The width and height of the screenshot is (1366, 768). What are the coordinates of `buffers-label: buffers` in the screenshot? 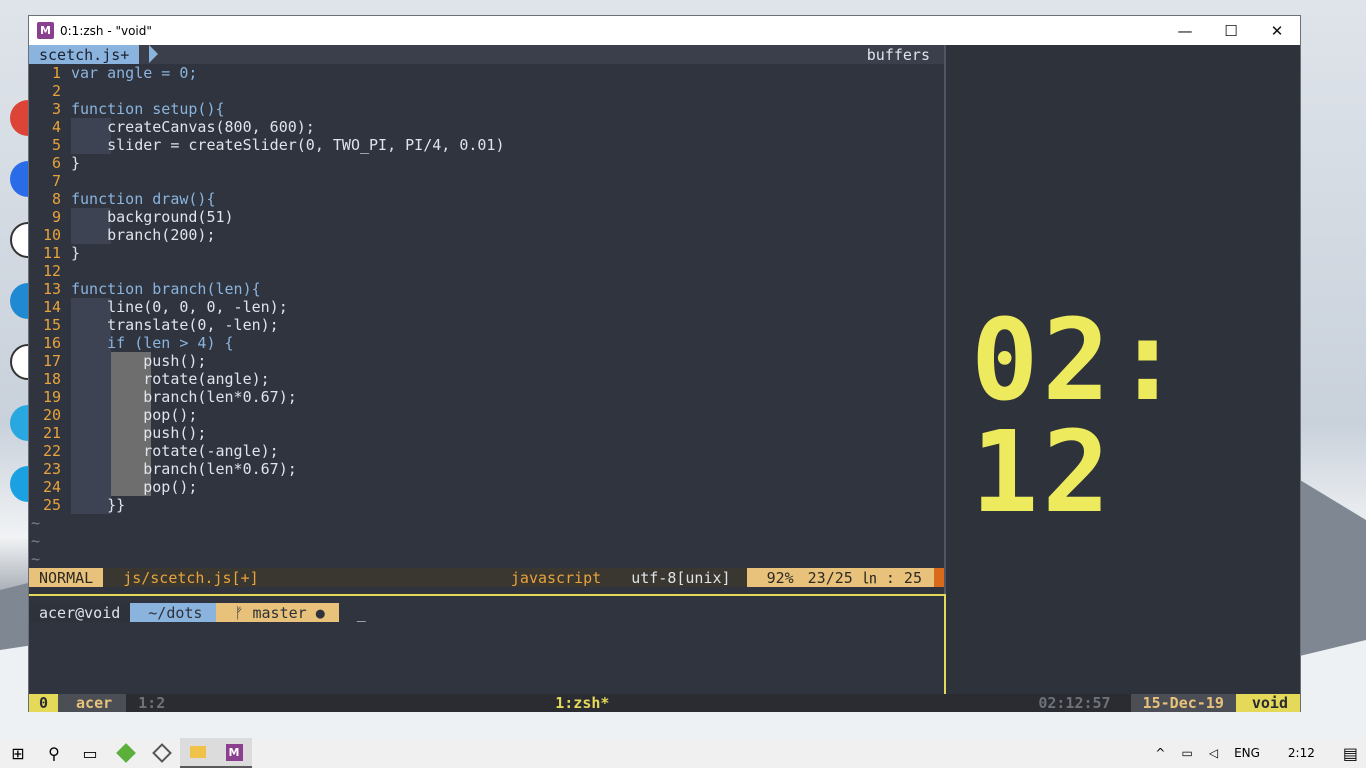 It's located at (898, 54).